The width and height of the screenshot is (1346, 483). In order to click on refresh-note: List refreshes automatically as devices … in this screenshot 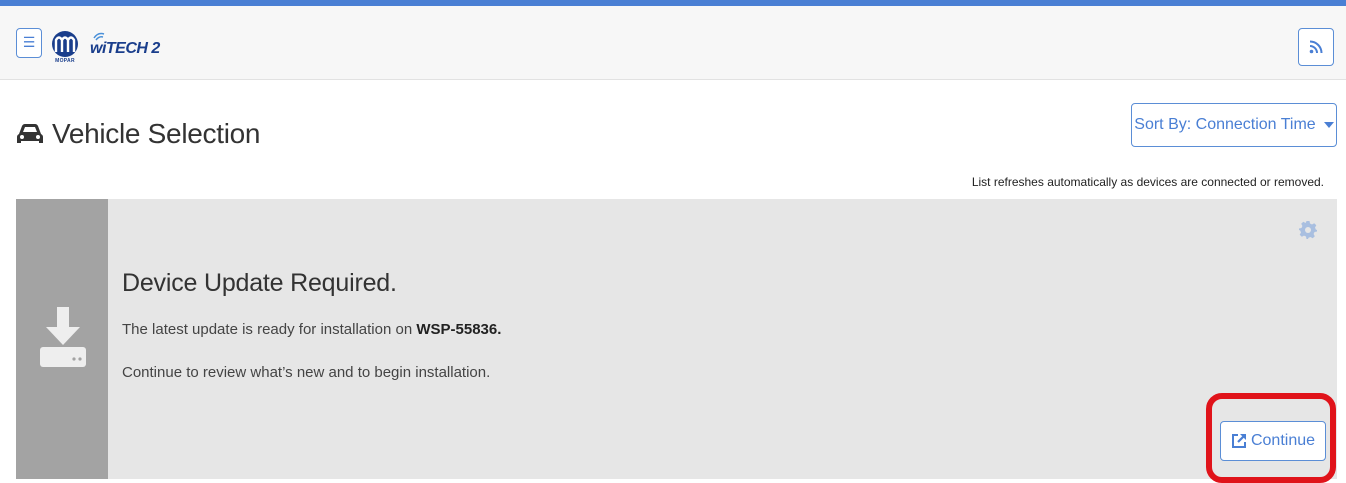, I will do `click(1147, 182)`.